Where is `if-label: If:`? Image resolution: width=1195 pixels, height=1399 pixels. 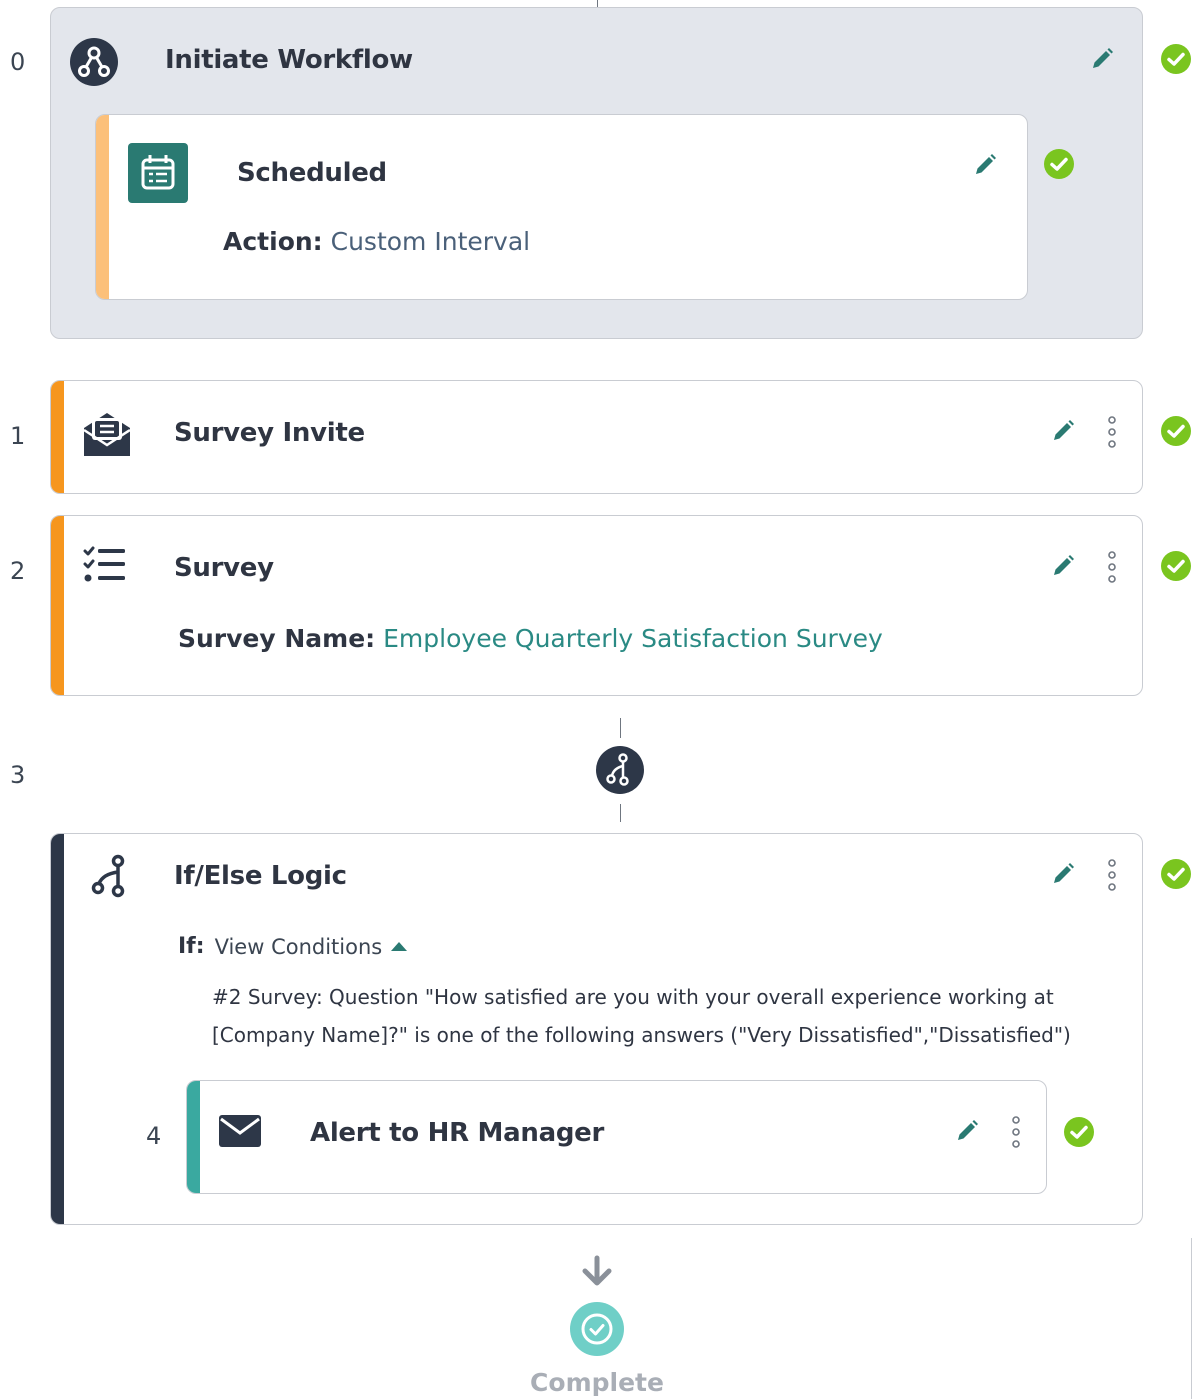 if-label: If: is located at coordinates (191, 946).